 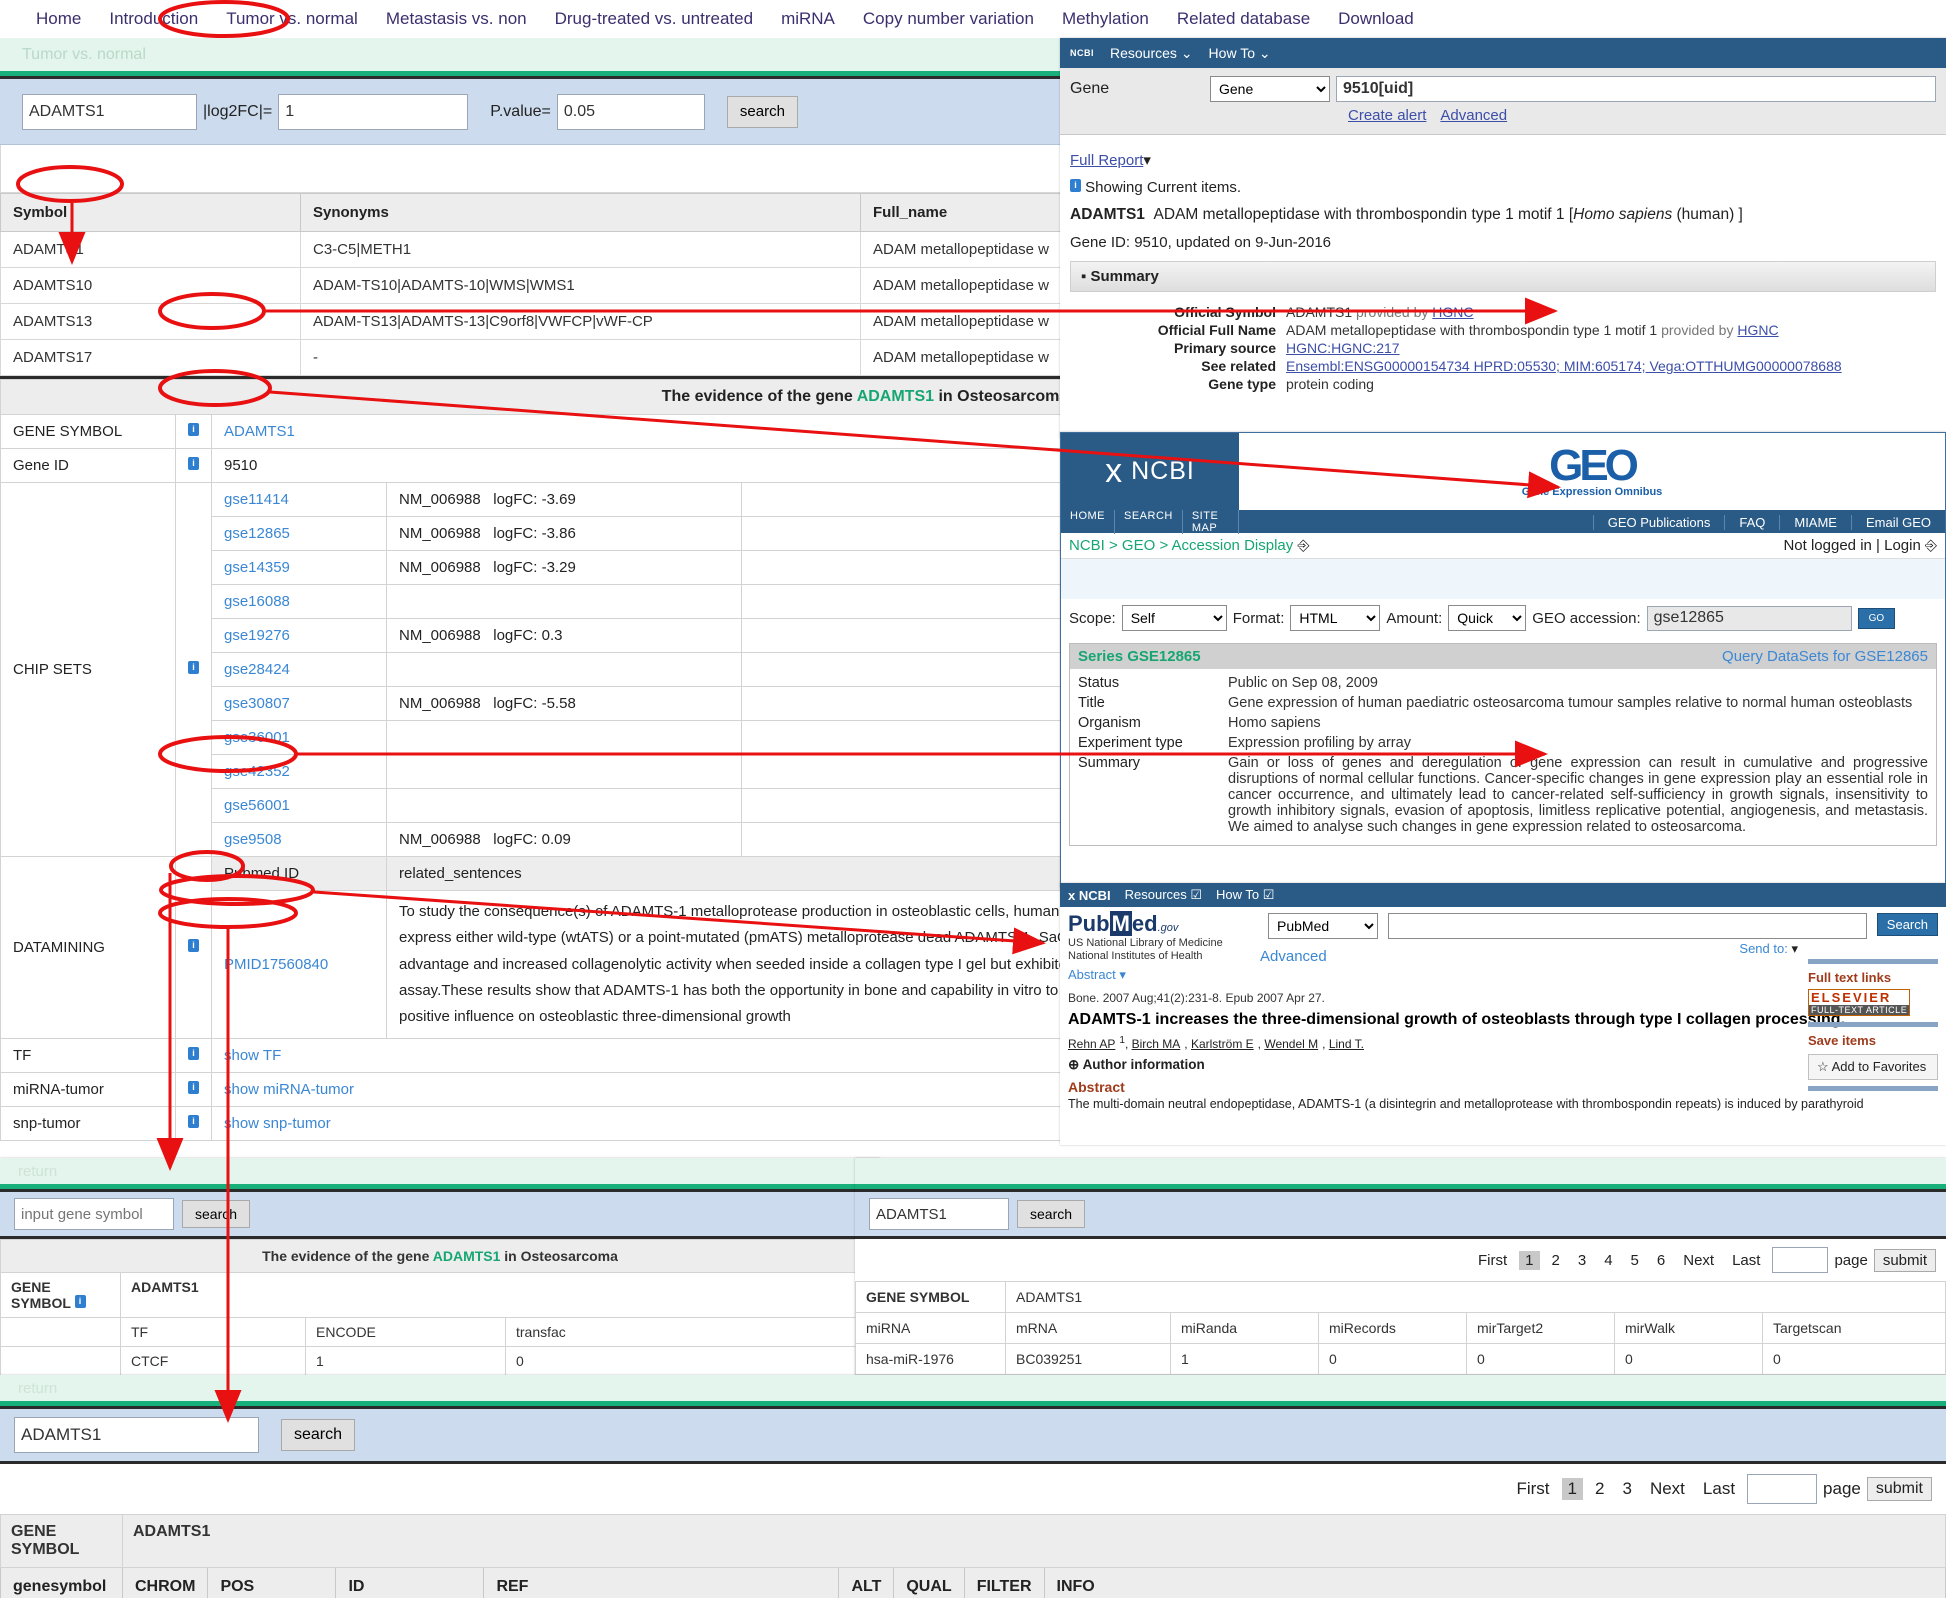 What do you see at coordinates (1661, 1260) in the screenshot?
I see `page-6: 6` at bounding box center [1661, 1260].